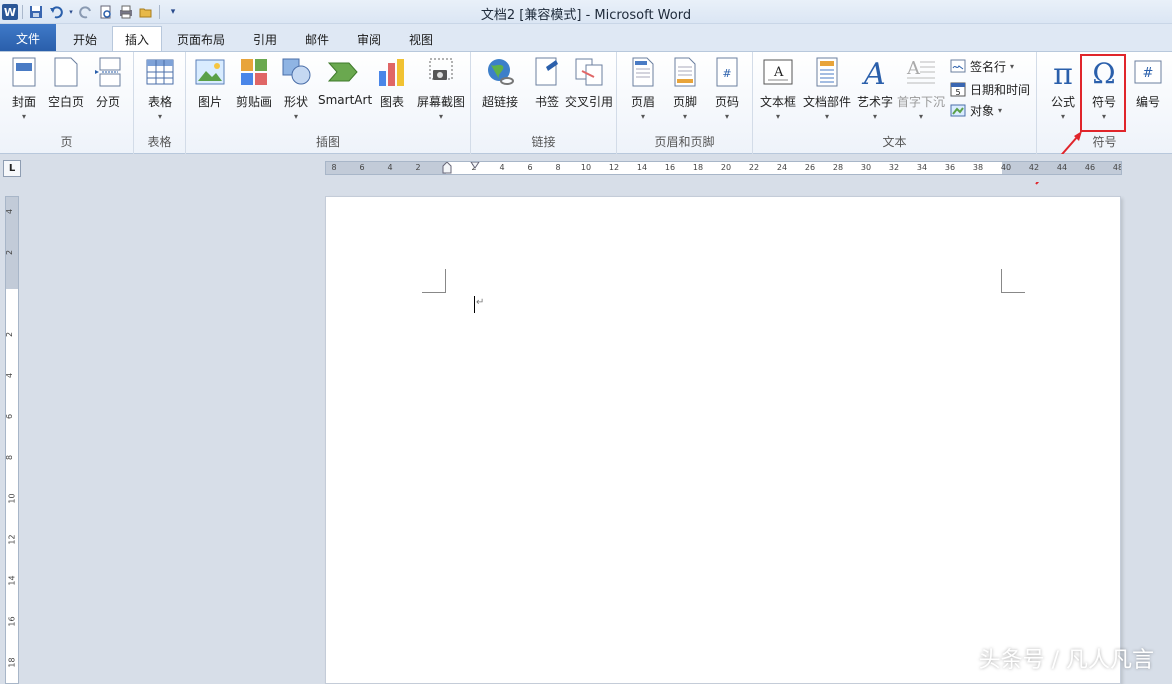  What do you see at coordinates (642, 167) in the screenshot?
I see `ruler-number: 14` at bounding box center [642, 167].